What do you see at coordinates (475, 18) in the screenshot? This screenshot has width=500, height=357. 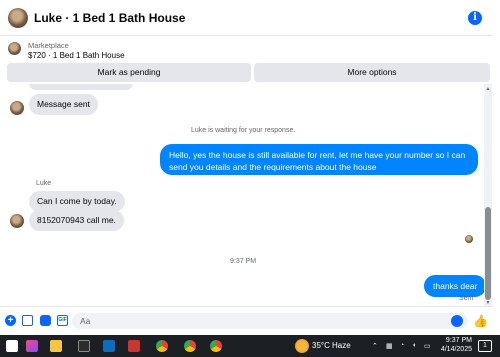 I see `info-icon: i` at bounding box center [475, 18].